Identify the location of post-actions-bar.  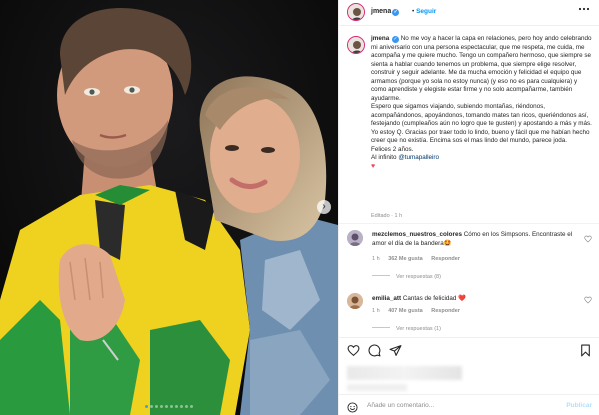
(469, 350).